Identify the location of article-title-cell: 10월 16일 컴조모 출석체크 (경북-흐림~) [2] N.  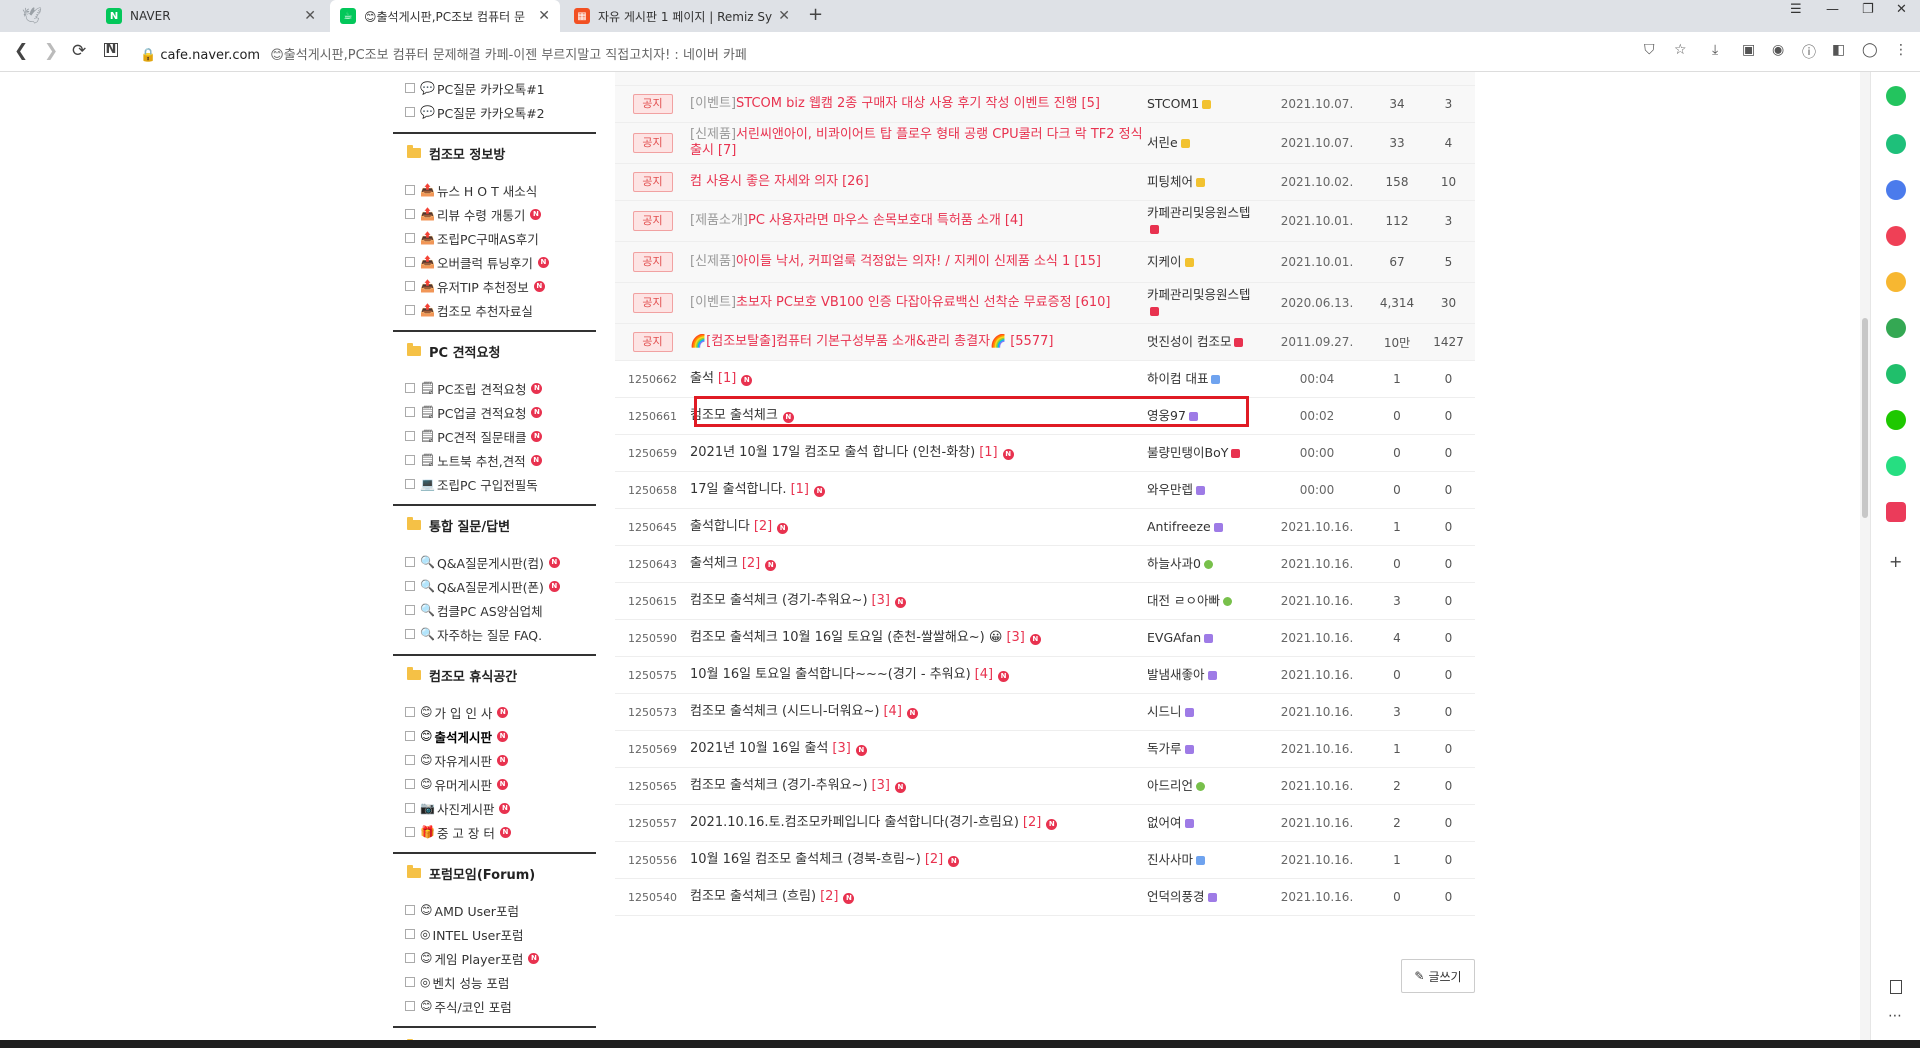
(918, 860).